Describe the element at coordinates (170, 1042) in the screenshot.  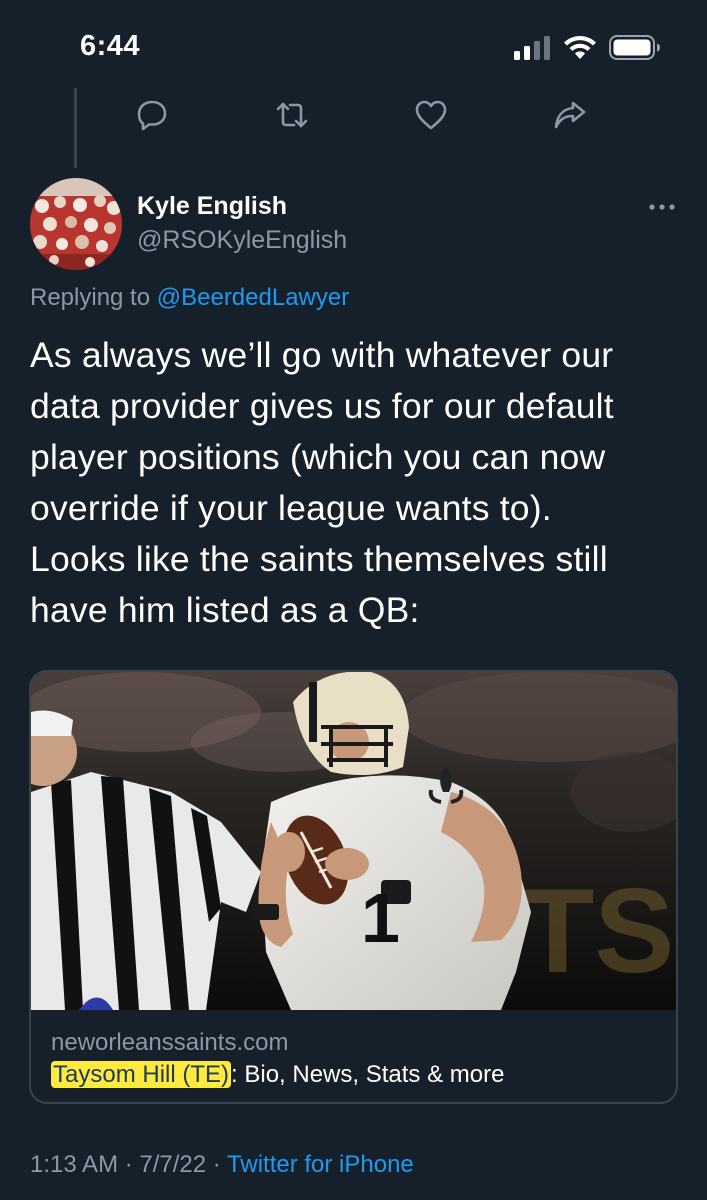
I see `link-card-domain: neworleanssaints.com` at that location.